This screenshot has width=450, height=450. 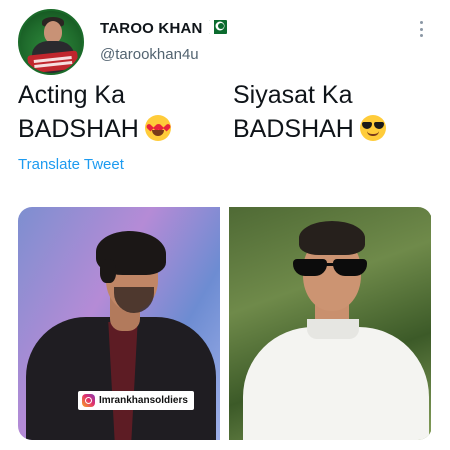 I want to click on photo-figure-hair, so click(x=332, y=238).